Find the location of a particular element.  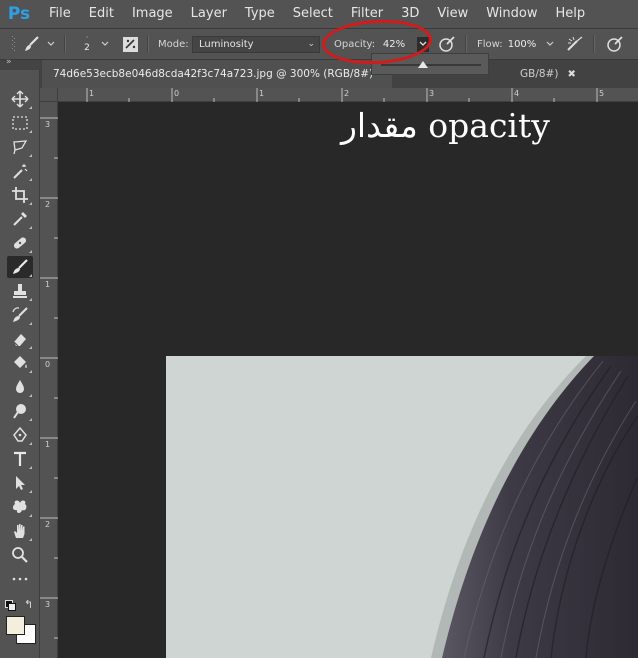

opacity-slider-track is located at coordinates (431, 65).